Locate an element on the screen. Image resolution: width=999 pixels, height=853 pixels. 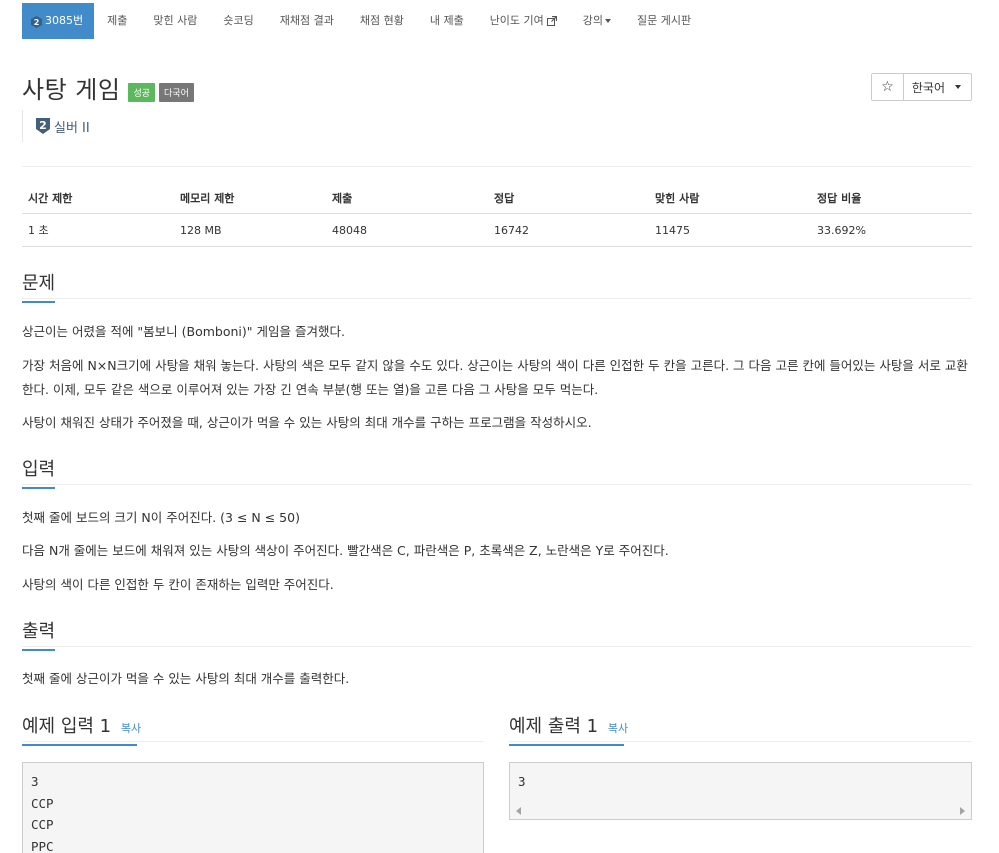
scroll-right-icon is located at coordinates (962, 811).